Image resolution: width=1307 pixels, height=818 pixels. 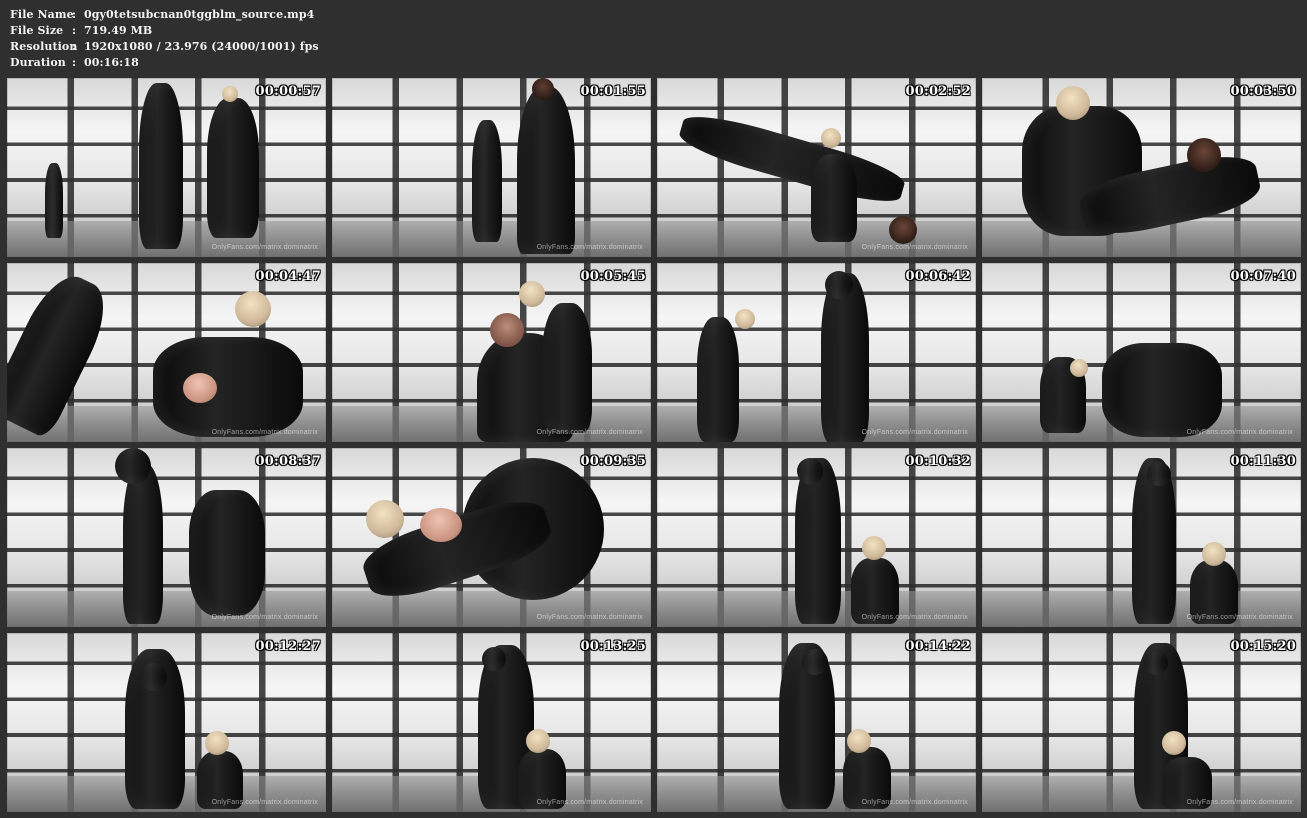 What do you see at coordinates (166, 722) in the screenshot?
I see `thumbnail: 00:12:27 OnlyFans.com/matrix.dominatrix` at bounding box center [166, 722].